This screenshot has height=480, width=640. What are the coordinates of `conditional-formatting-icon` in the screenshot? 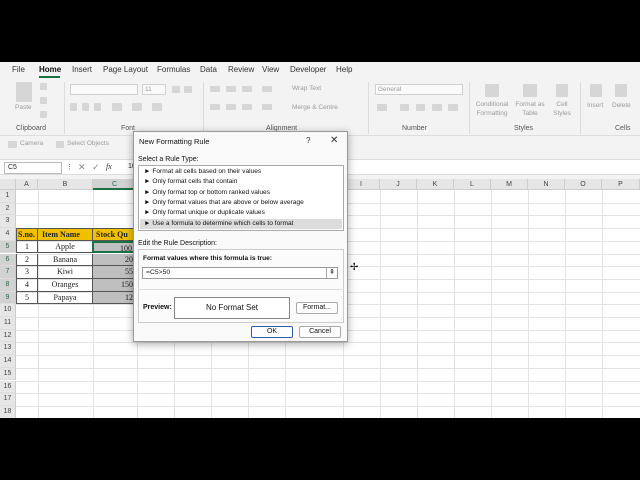 It's located at (492, 90).